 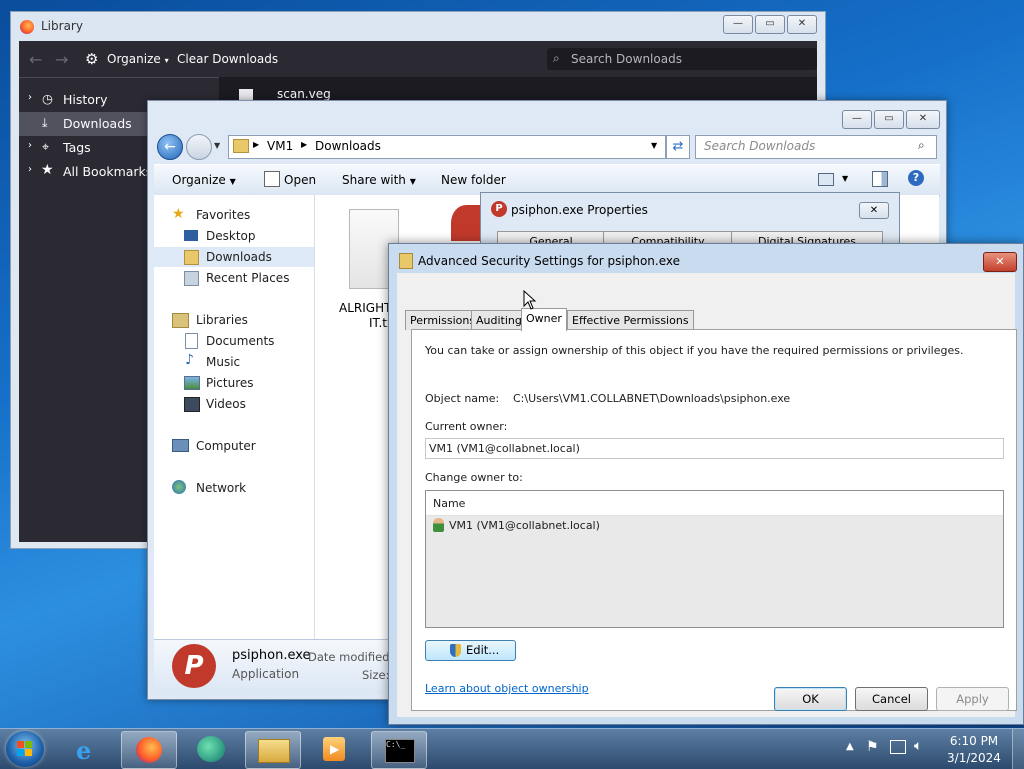 What do you see at coordinates (898, 747) in the screenshot?
I see `network-tray-icon` at bounding box center [898, 747].